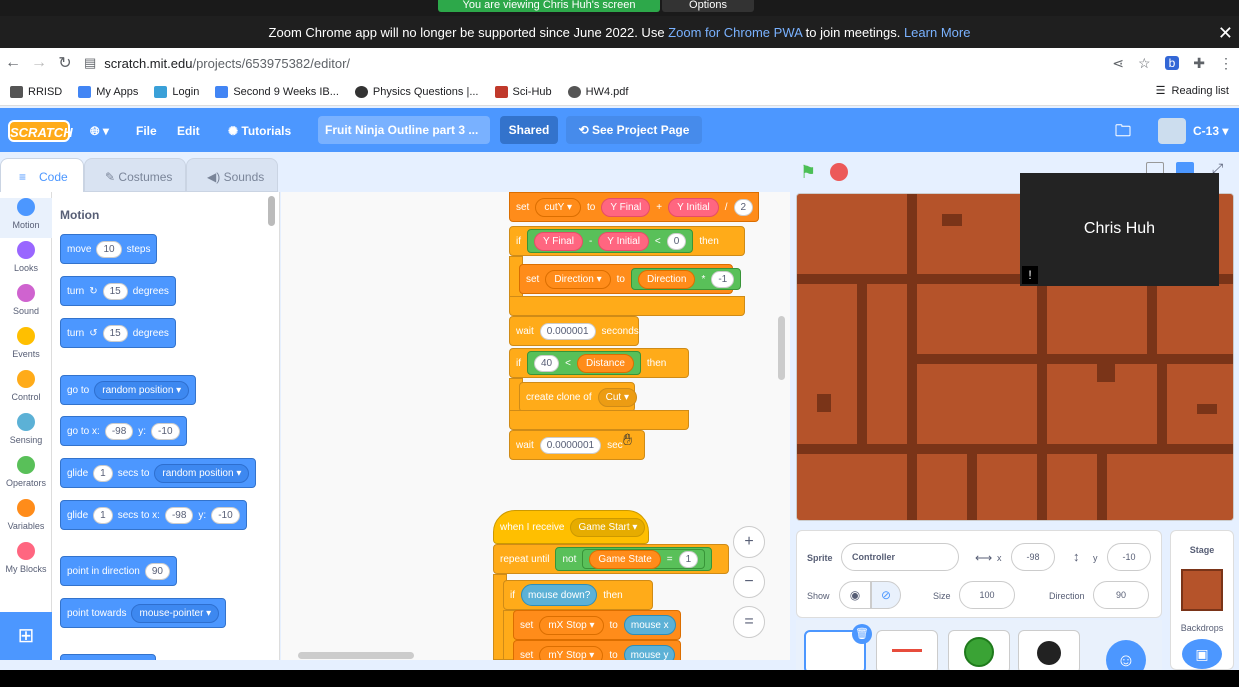  What do you see at coordinates (559, 595) in the screenshot?
I see `sensing-mouse-down: mouse down?` at bounding box center [559, 595].